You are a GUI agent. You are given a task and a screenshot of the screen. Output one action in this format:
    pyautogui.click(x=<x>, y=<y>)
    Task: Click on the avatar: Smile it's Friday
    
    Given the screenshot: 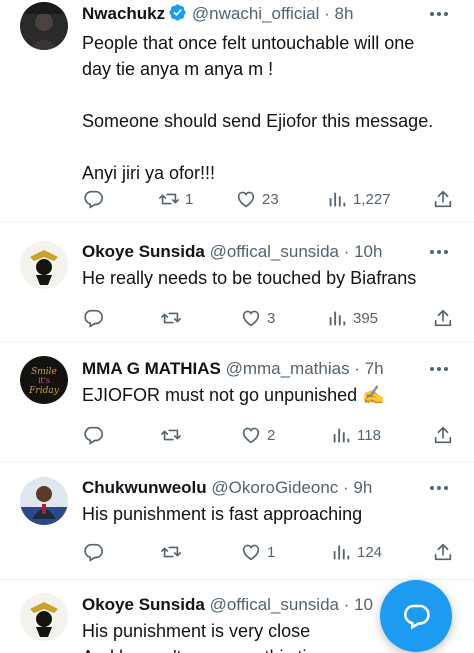 What is the action you would take?
    pyautogui.click(x=44, y=380)
    